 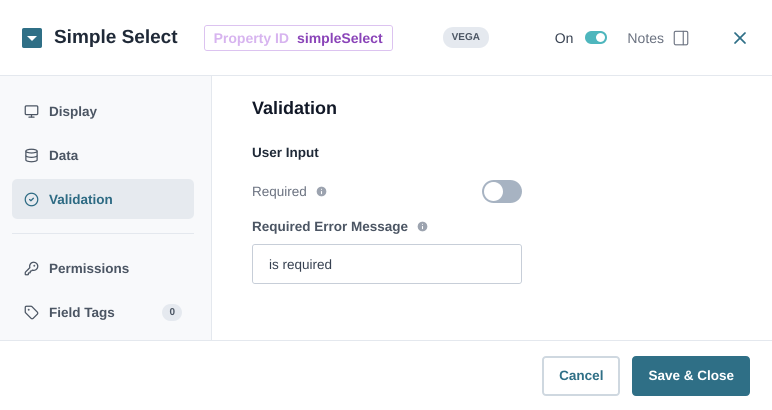 I want to click on sidebar-item: Display, so click(x=103, y=111).